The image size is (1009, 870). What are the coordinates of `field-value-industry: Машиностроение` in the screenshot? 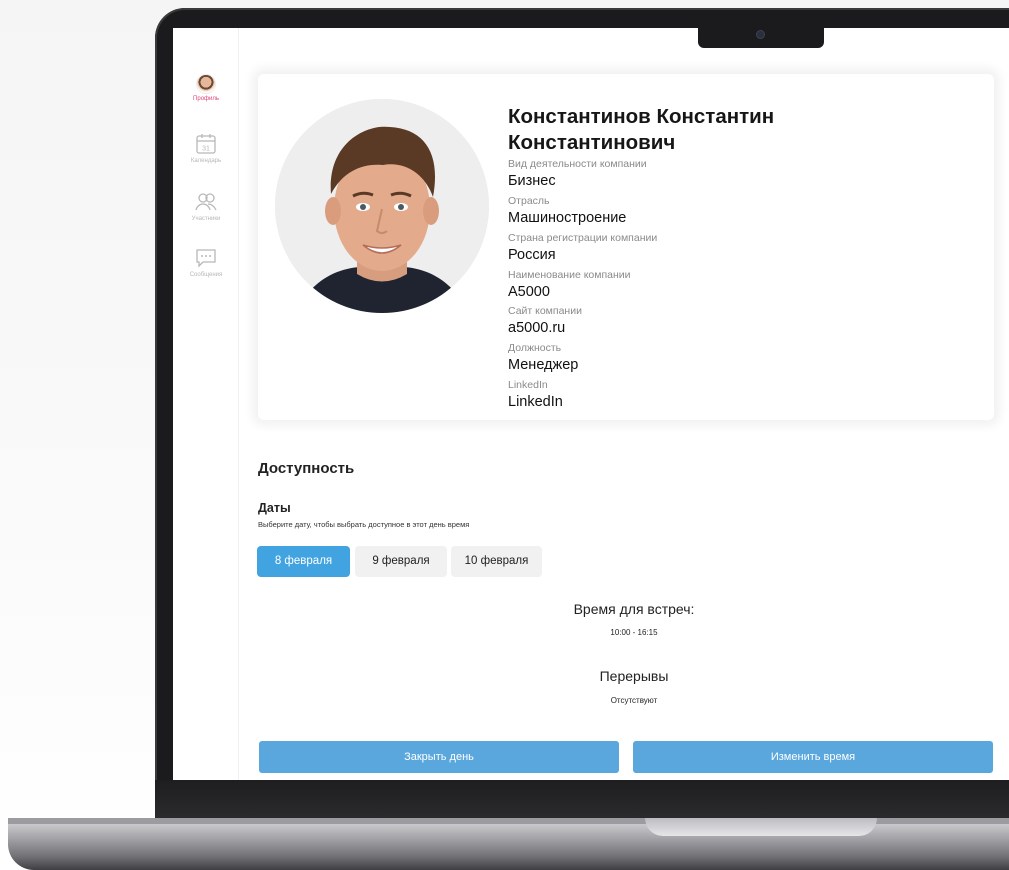 It's located at (567, 218).